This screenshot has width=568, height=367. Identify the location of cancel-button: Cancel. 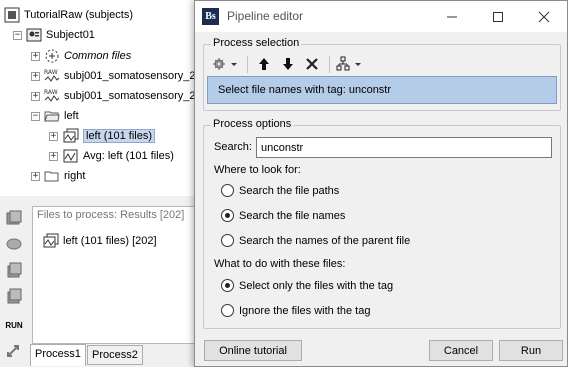
(461, 350).